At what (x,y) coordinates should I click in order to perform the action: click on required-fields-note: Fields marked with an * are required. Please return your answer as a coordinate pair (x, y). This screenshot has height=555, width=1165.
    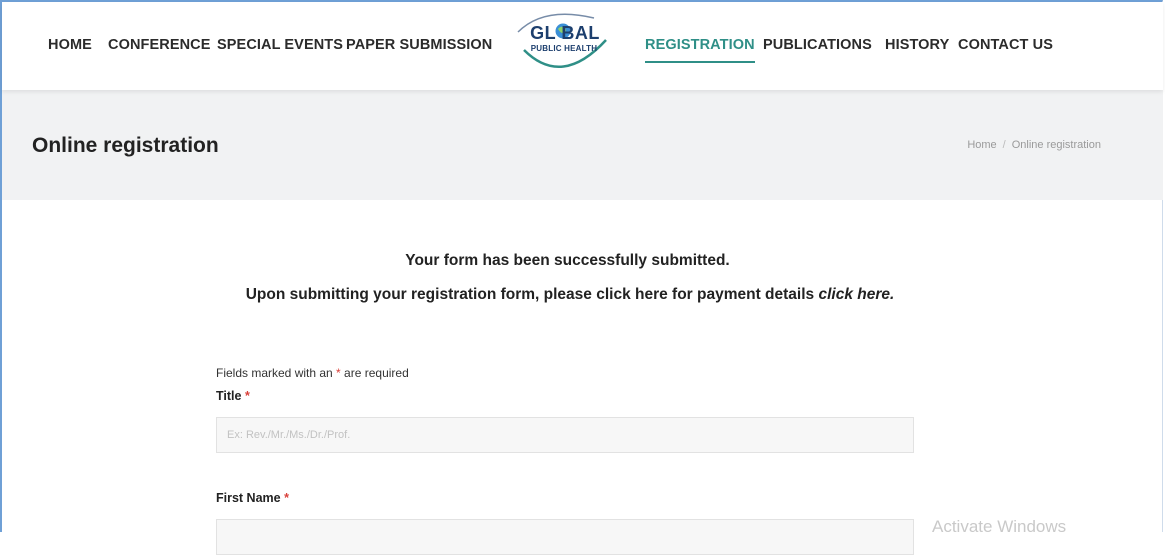
    Looking at the image, I should click on (312, 373).